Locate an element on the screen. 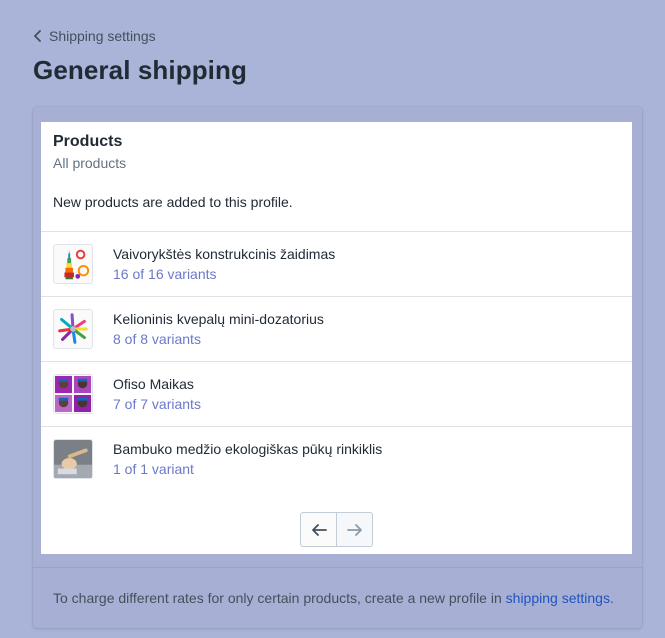  footer-divider is located at coordinates (337, 567).